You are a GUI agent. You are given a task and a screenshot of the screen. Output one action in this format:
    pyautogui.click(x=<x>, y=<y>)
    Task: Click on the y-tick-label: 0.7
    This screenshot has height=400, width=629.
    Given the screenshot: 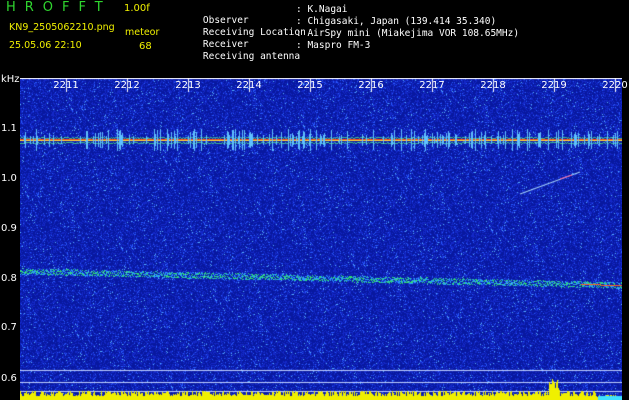 What is the action you would take?
    pyautogui.click(x=9, y=327)
    